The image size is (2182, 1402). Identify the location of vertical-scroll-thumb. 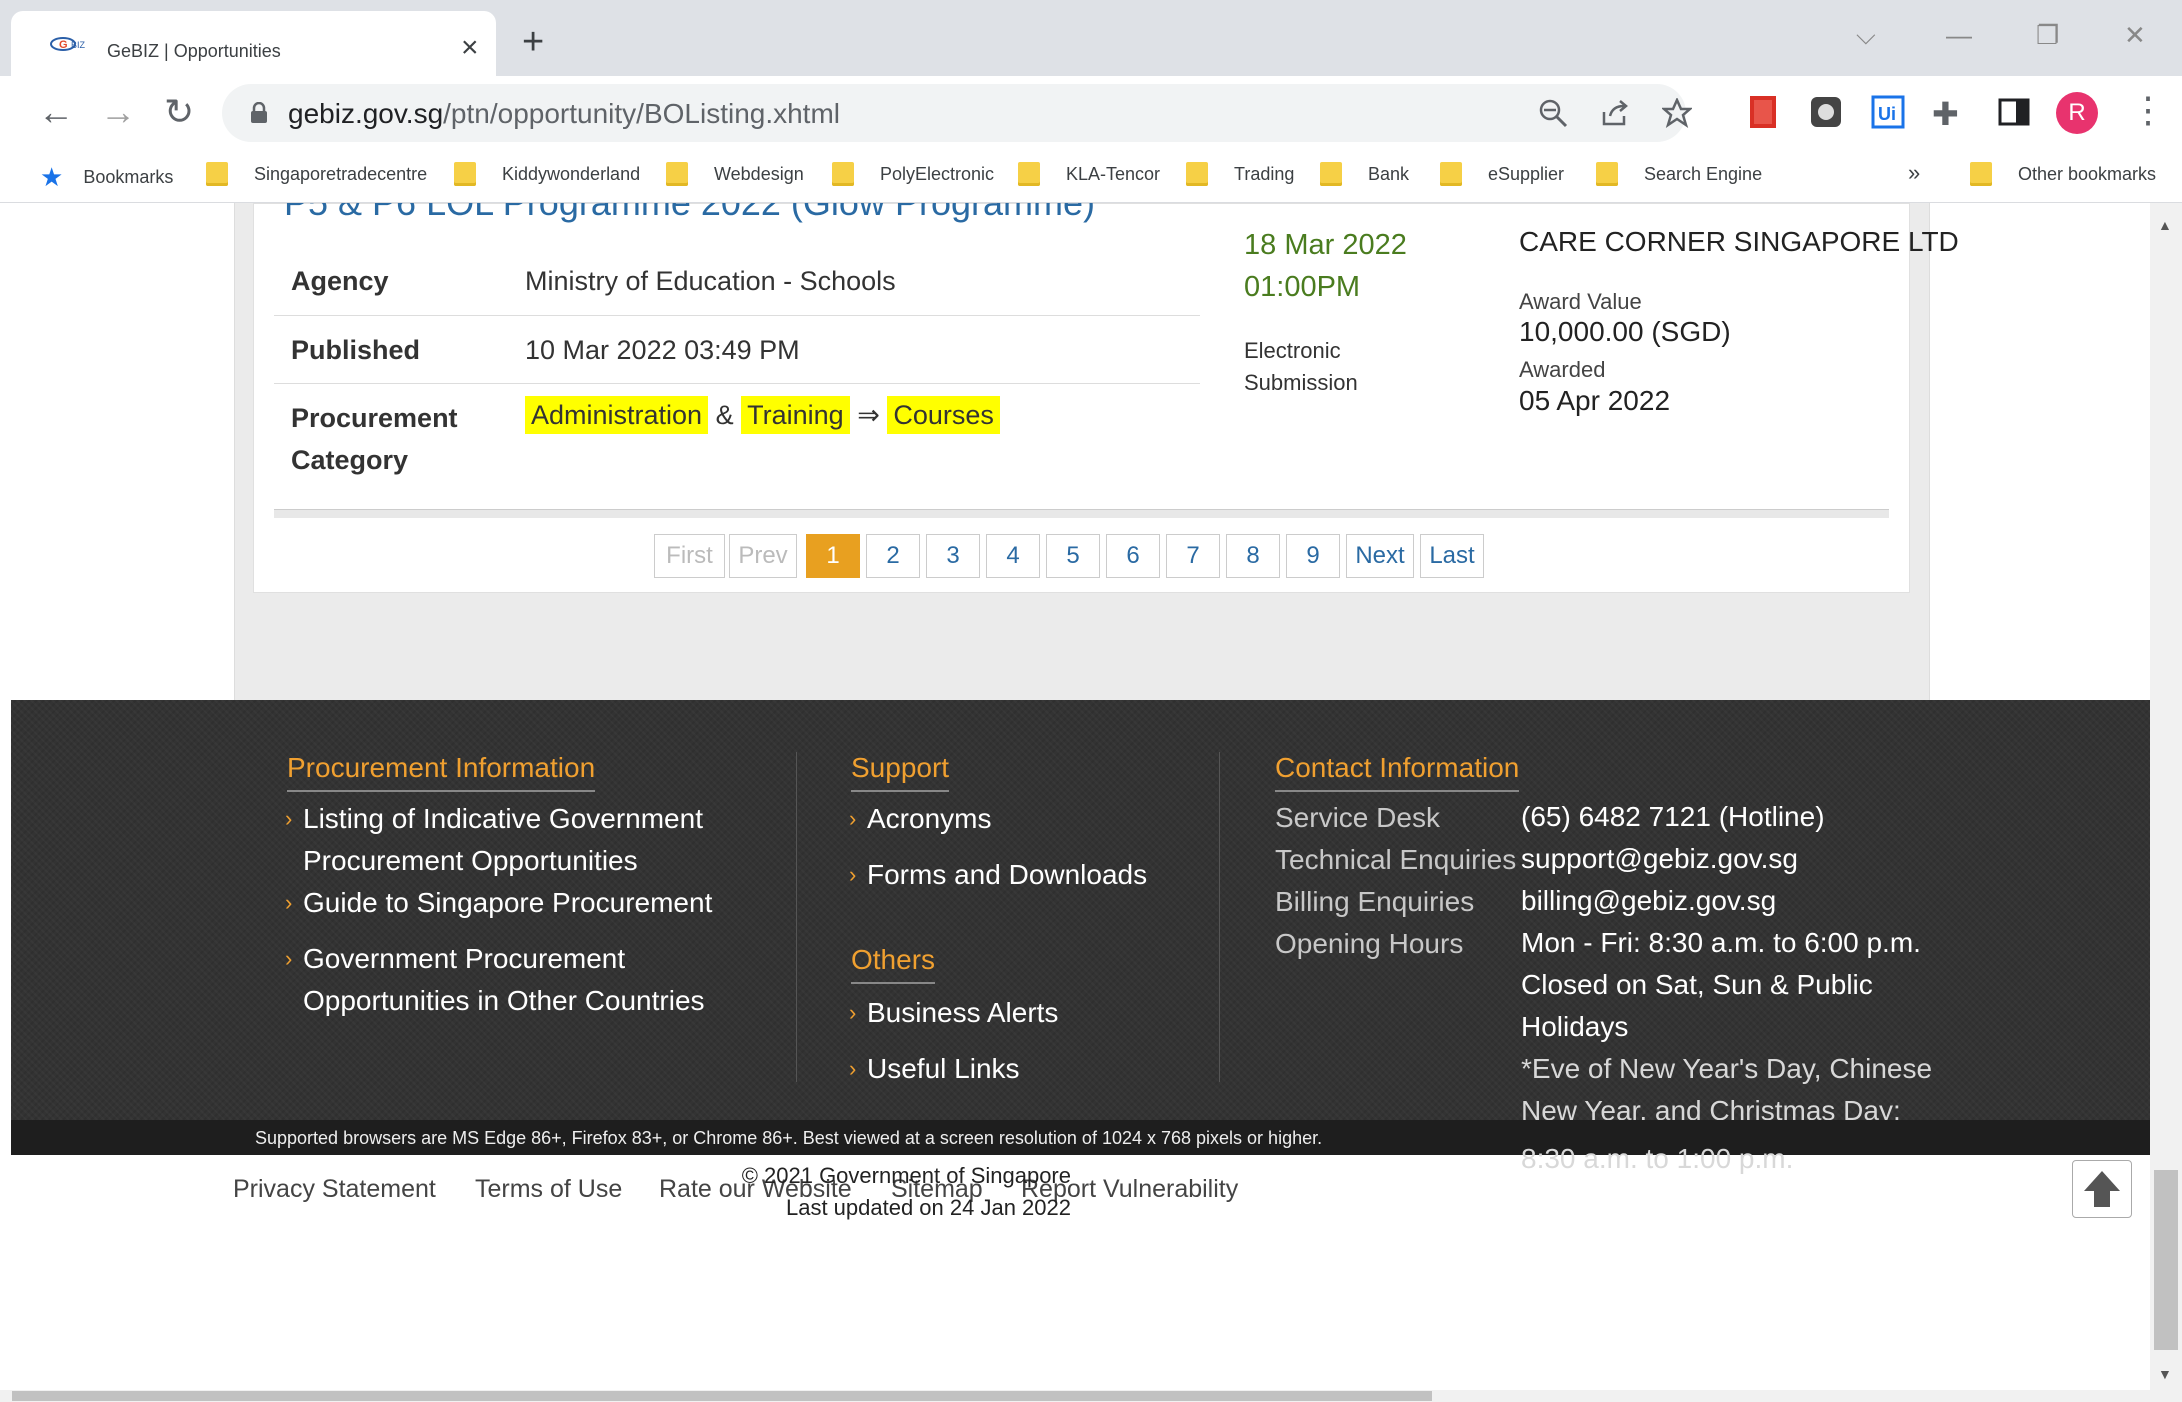
(2166, 1260).